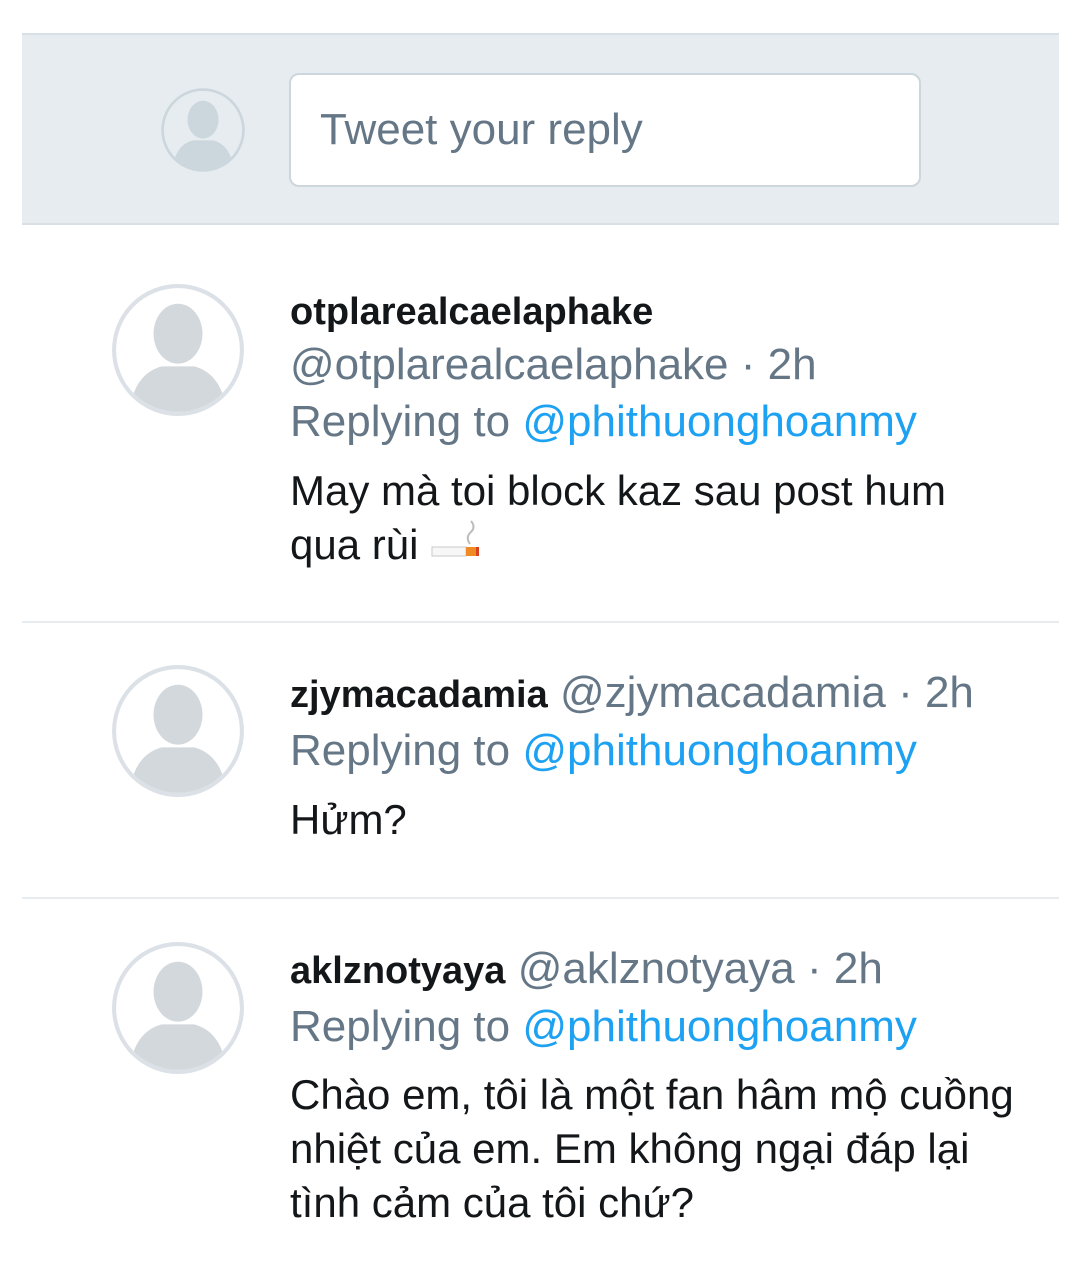  I want to click on reply-input, so click(605, 130).